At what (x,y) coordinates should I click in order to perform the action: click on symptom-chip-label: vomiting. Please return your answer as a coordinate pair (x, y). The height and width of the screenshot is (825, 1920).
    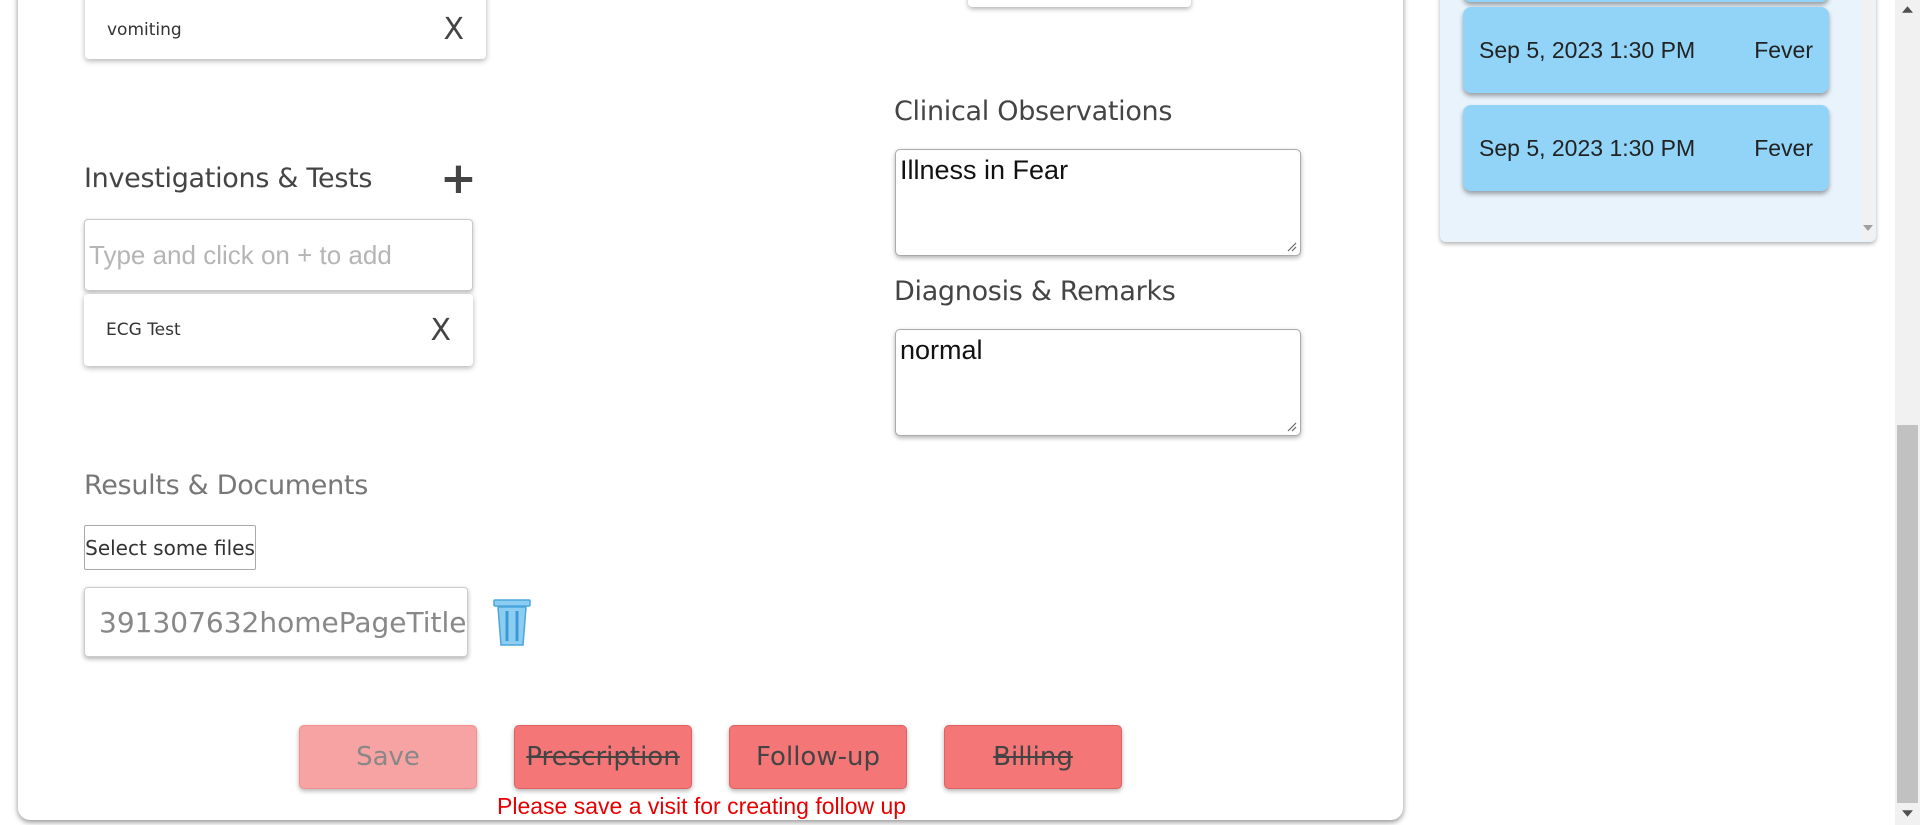
    Looking at the image, I should click on (144, 29).